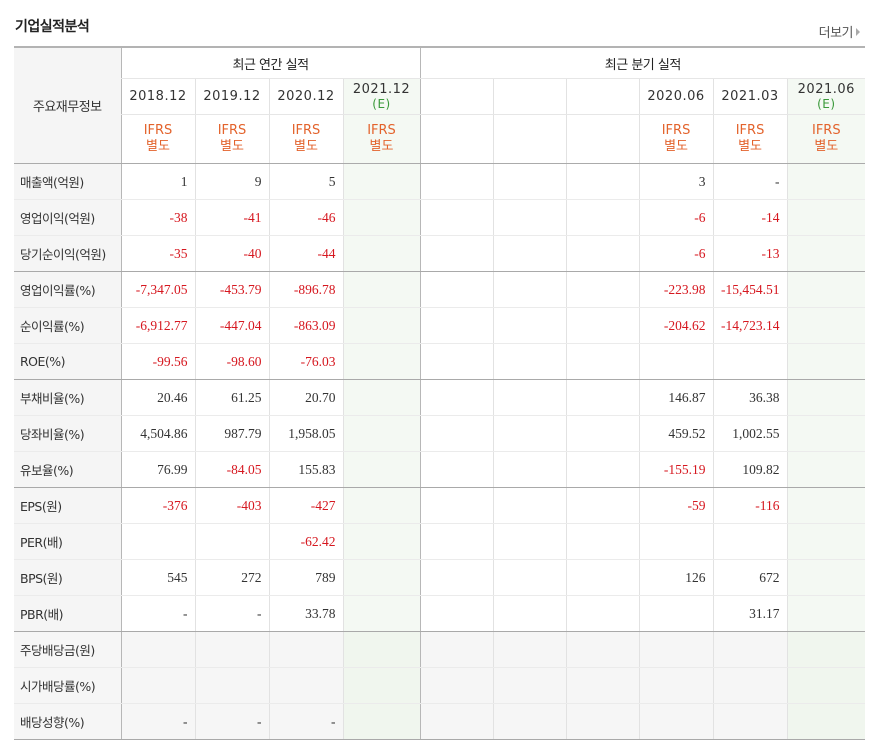 The image size is (873, 749). I want to click on more-link: 더보기, so click(839, 31).